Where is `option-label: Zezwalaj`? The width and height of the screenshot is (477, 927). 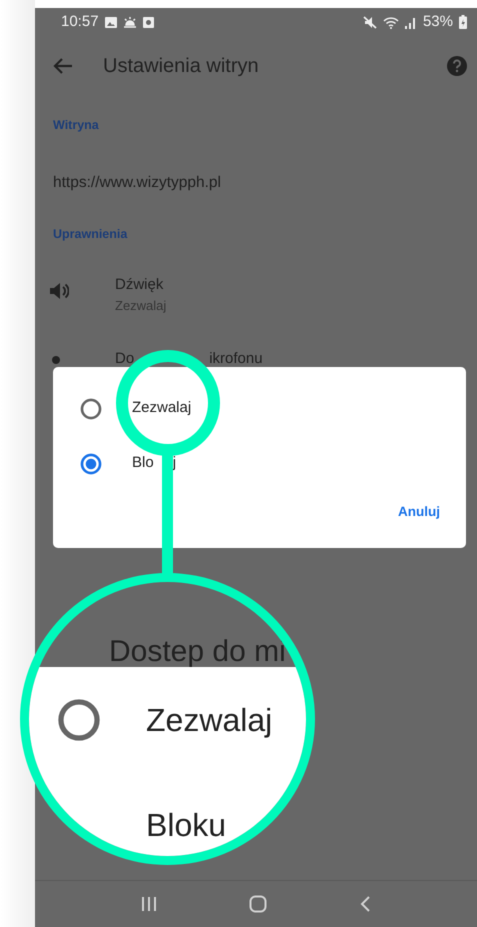 option-label: Zezwalaj is located at coordinates (162, 408).